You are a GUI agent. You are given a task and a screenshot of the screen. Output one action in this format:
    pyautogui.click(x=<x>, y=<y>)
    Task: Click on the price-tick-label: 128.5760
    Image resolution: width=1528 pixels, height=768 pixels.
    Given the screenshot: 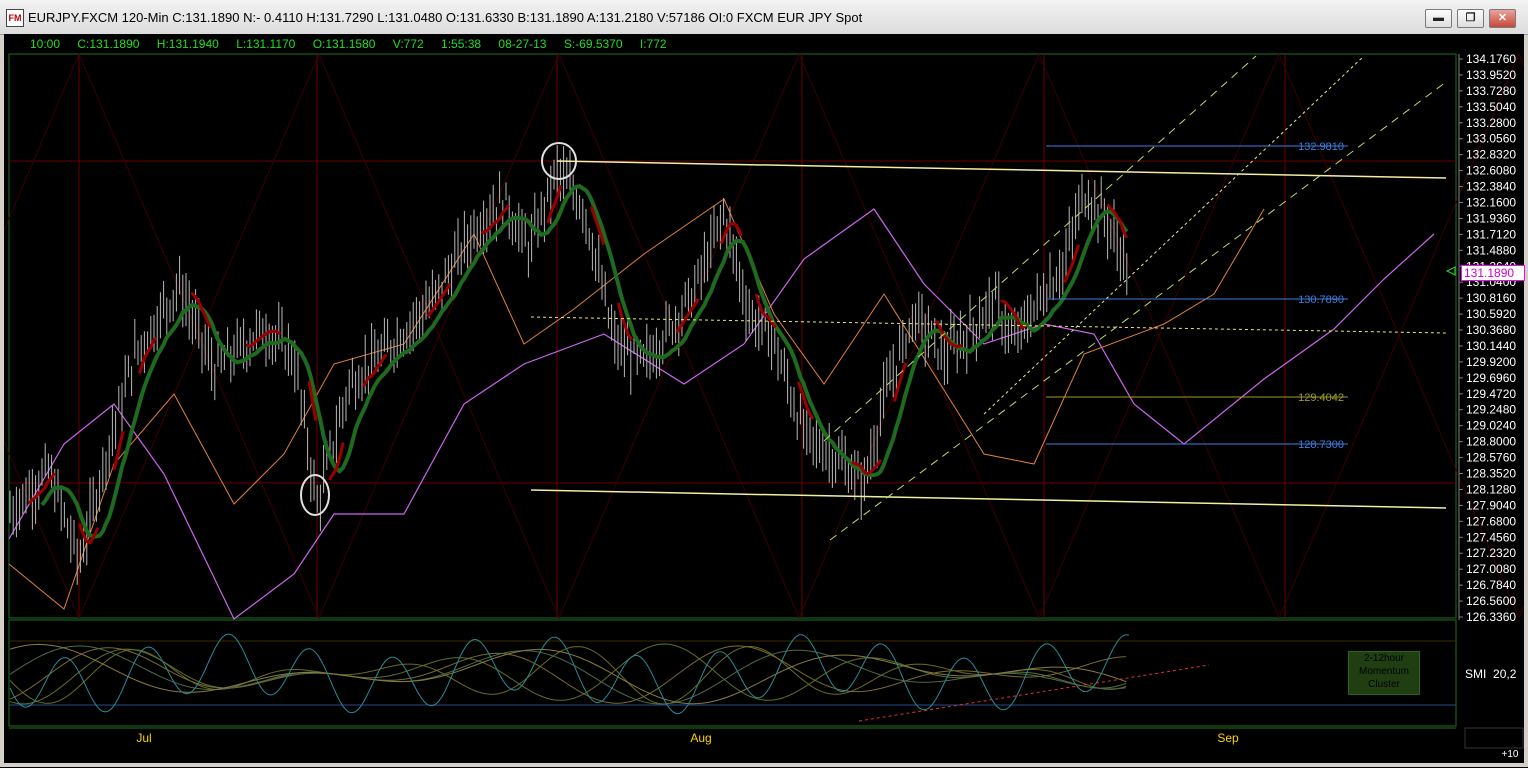 What is the action you would take?
    pyautogui.click(x=1491, y=458)
    